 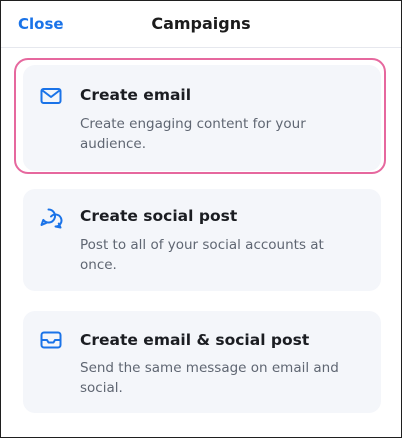 I want to click on envelope-icon, so click(x=51, y=96).